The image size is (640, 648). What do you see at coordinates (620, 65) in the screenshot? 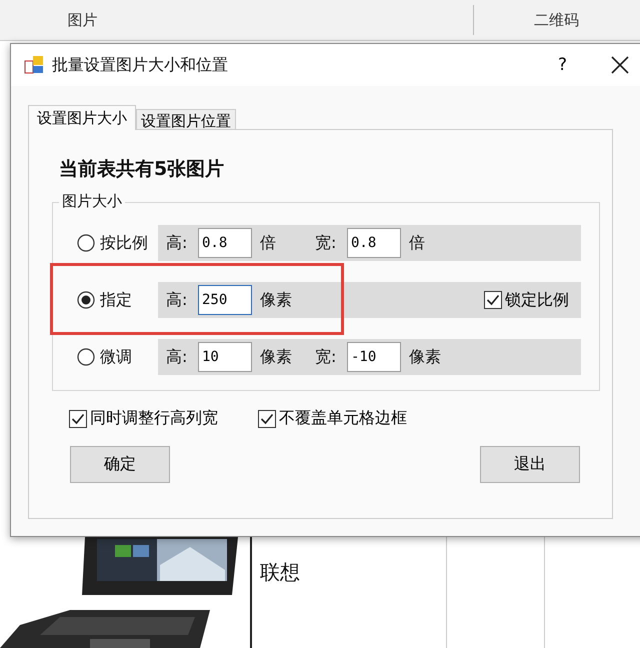
I see `close-icon` at bounding box center [620, 65].